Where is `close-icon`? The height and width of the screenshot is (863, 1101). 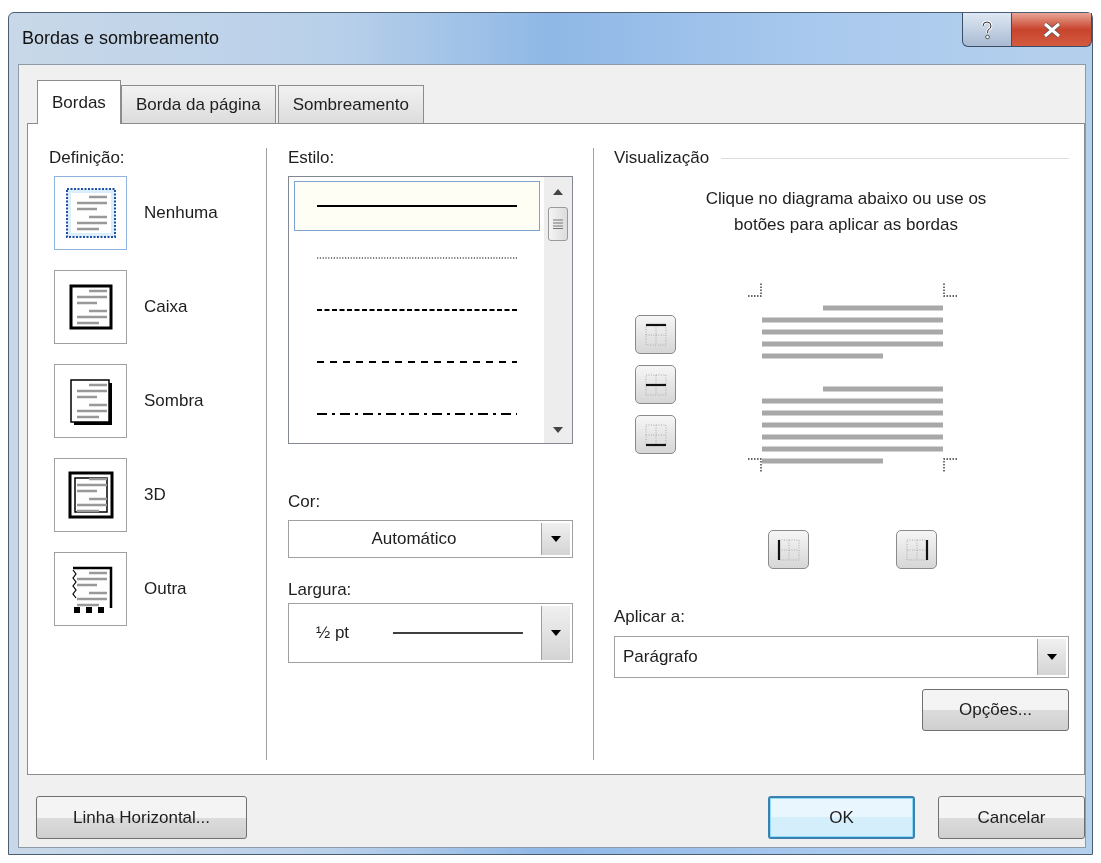 close-icon is located at coordinates (1051, 29).